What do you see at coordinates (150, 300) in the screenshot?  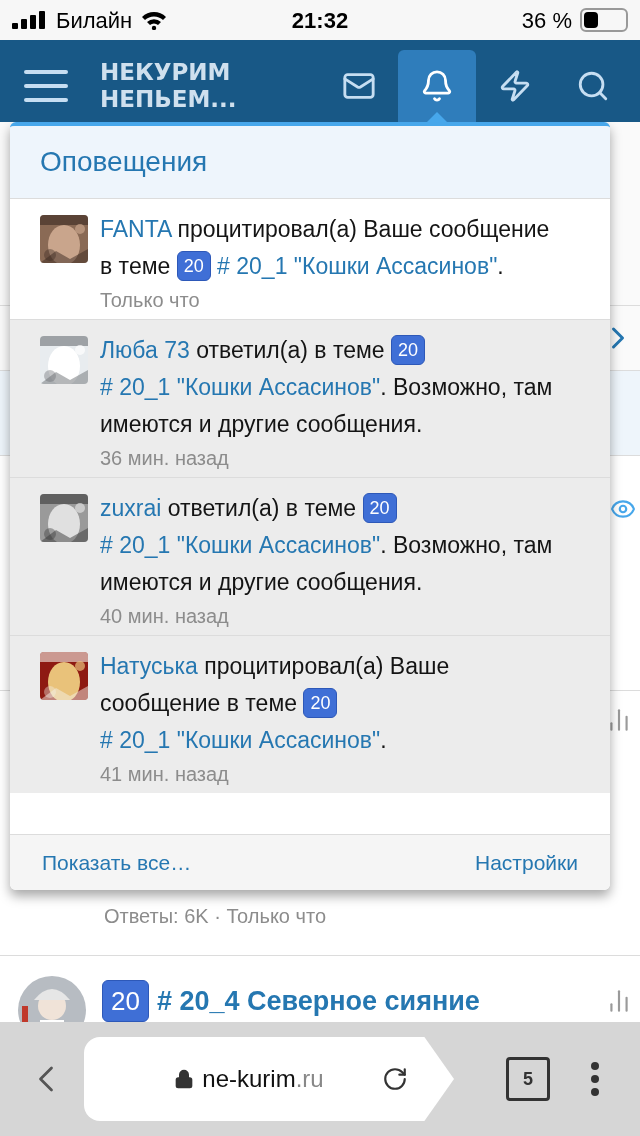 I see `alert-time: Только что` at bounding box center [150, 300].